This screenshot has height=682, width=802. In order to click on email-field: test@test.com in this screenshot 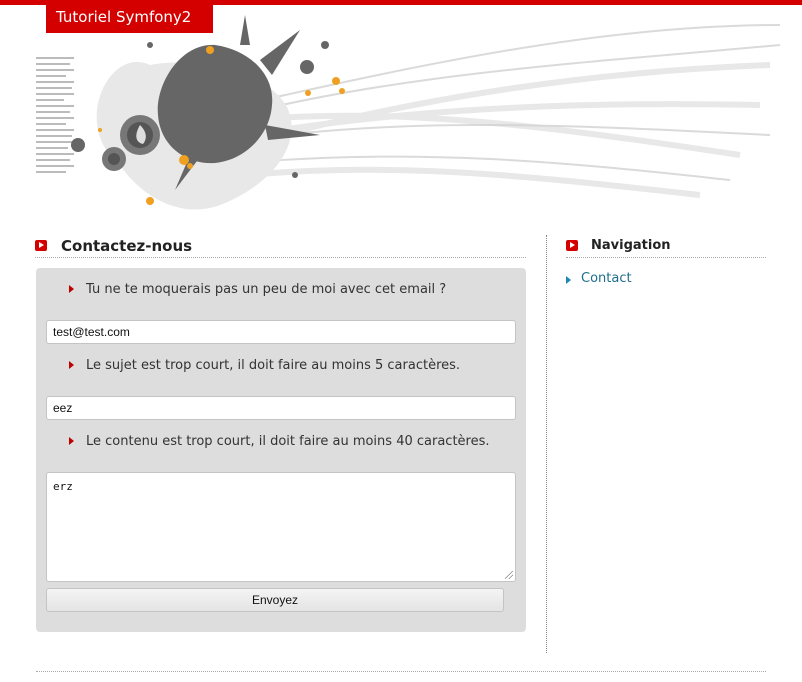, I will do `click(281, 332)`.